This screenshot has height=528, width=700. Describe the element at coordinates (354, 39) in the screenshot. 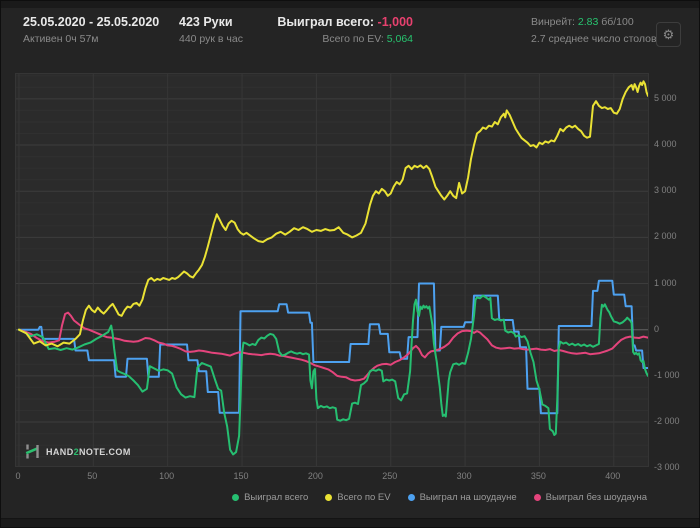

I see `ev-total-label: Всего по EV:` at that location.